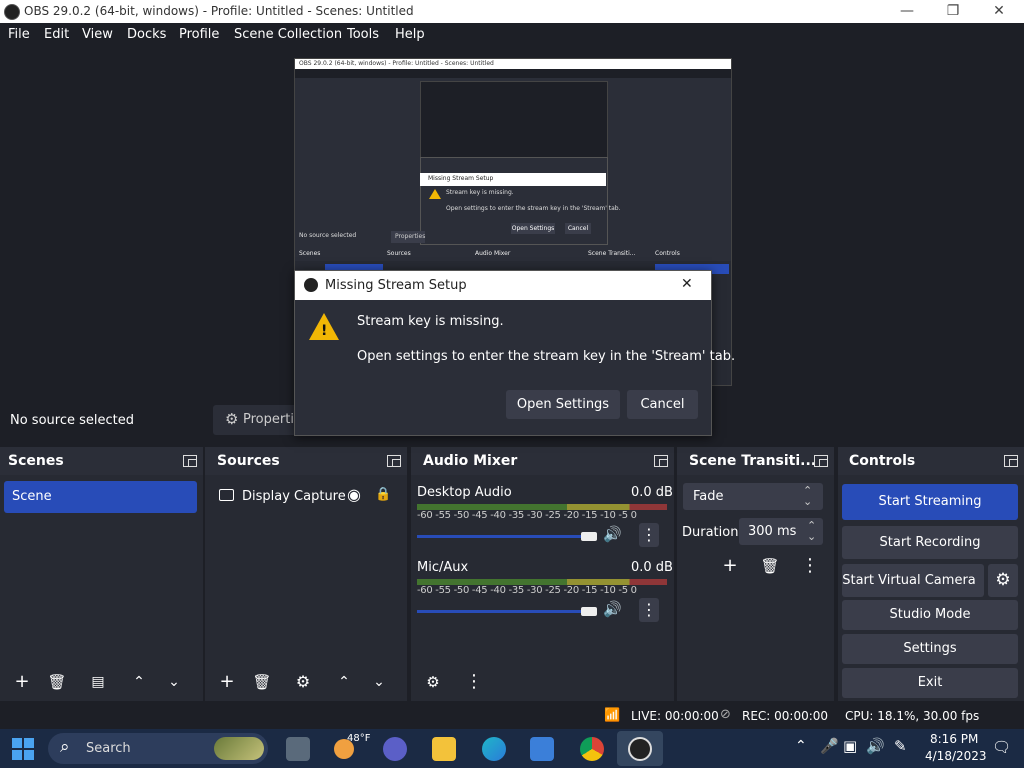 This screenshot has width=1024, height=768. Describe the element at coordinates (199, 34) in the screenshot. I see `menu-profile: Profile` at that location.